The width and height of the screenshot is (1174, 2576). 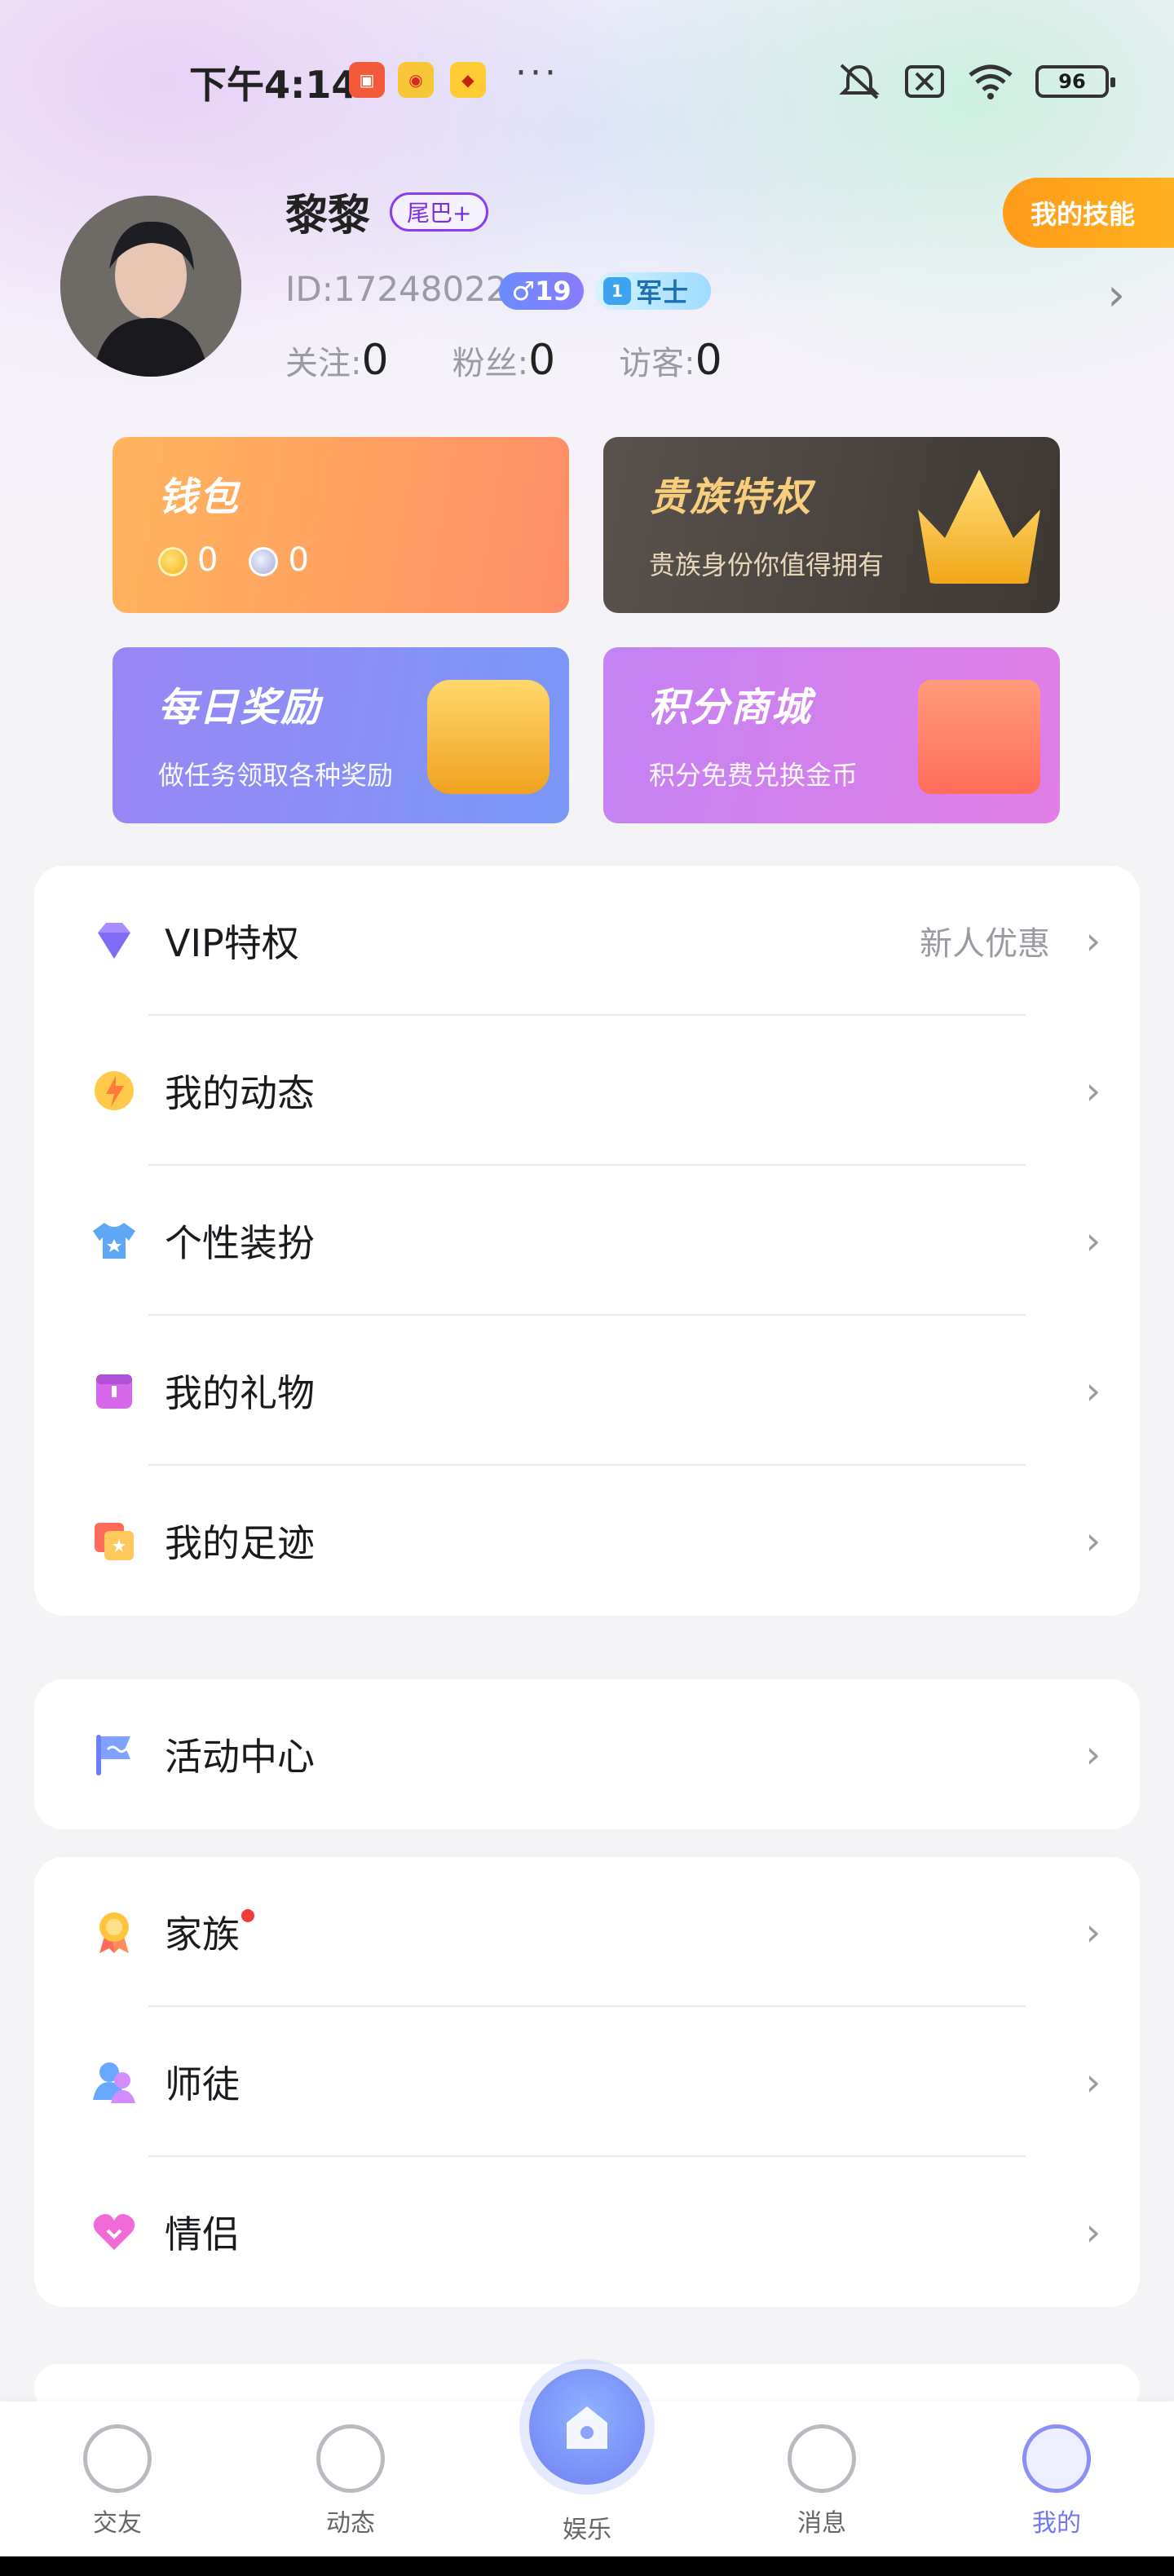 What do you see at coordinates (822, 2458) in the screenshot?
I see `message-tab-icon` at bounding box center [822, 2458].